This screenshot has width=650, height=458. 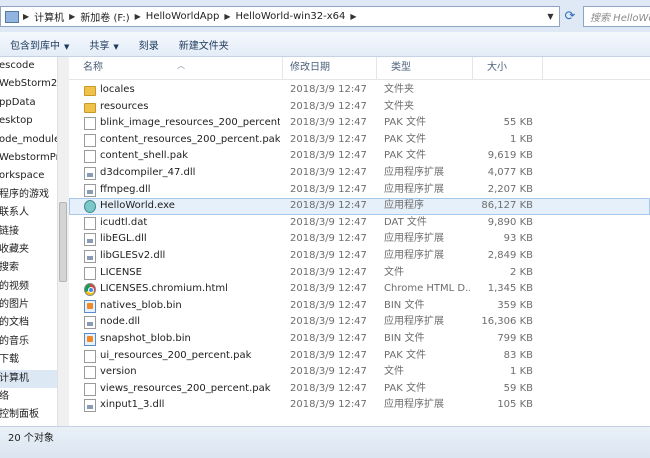 I want to click on file-row: version 2018/3/9 12:47 文件 1 KB, so click(x=359, y=372).